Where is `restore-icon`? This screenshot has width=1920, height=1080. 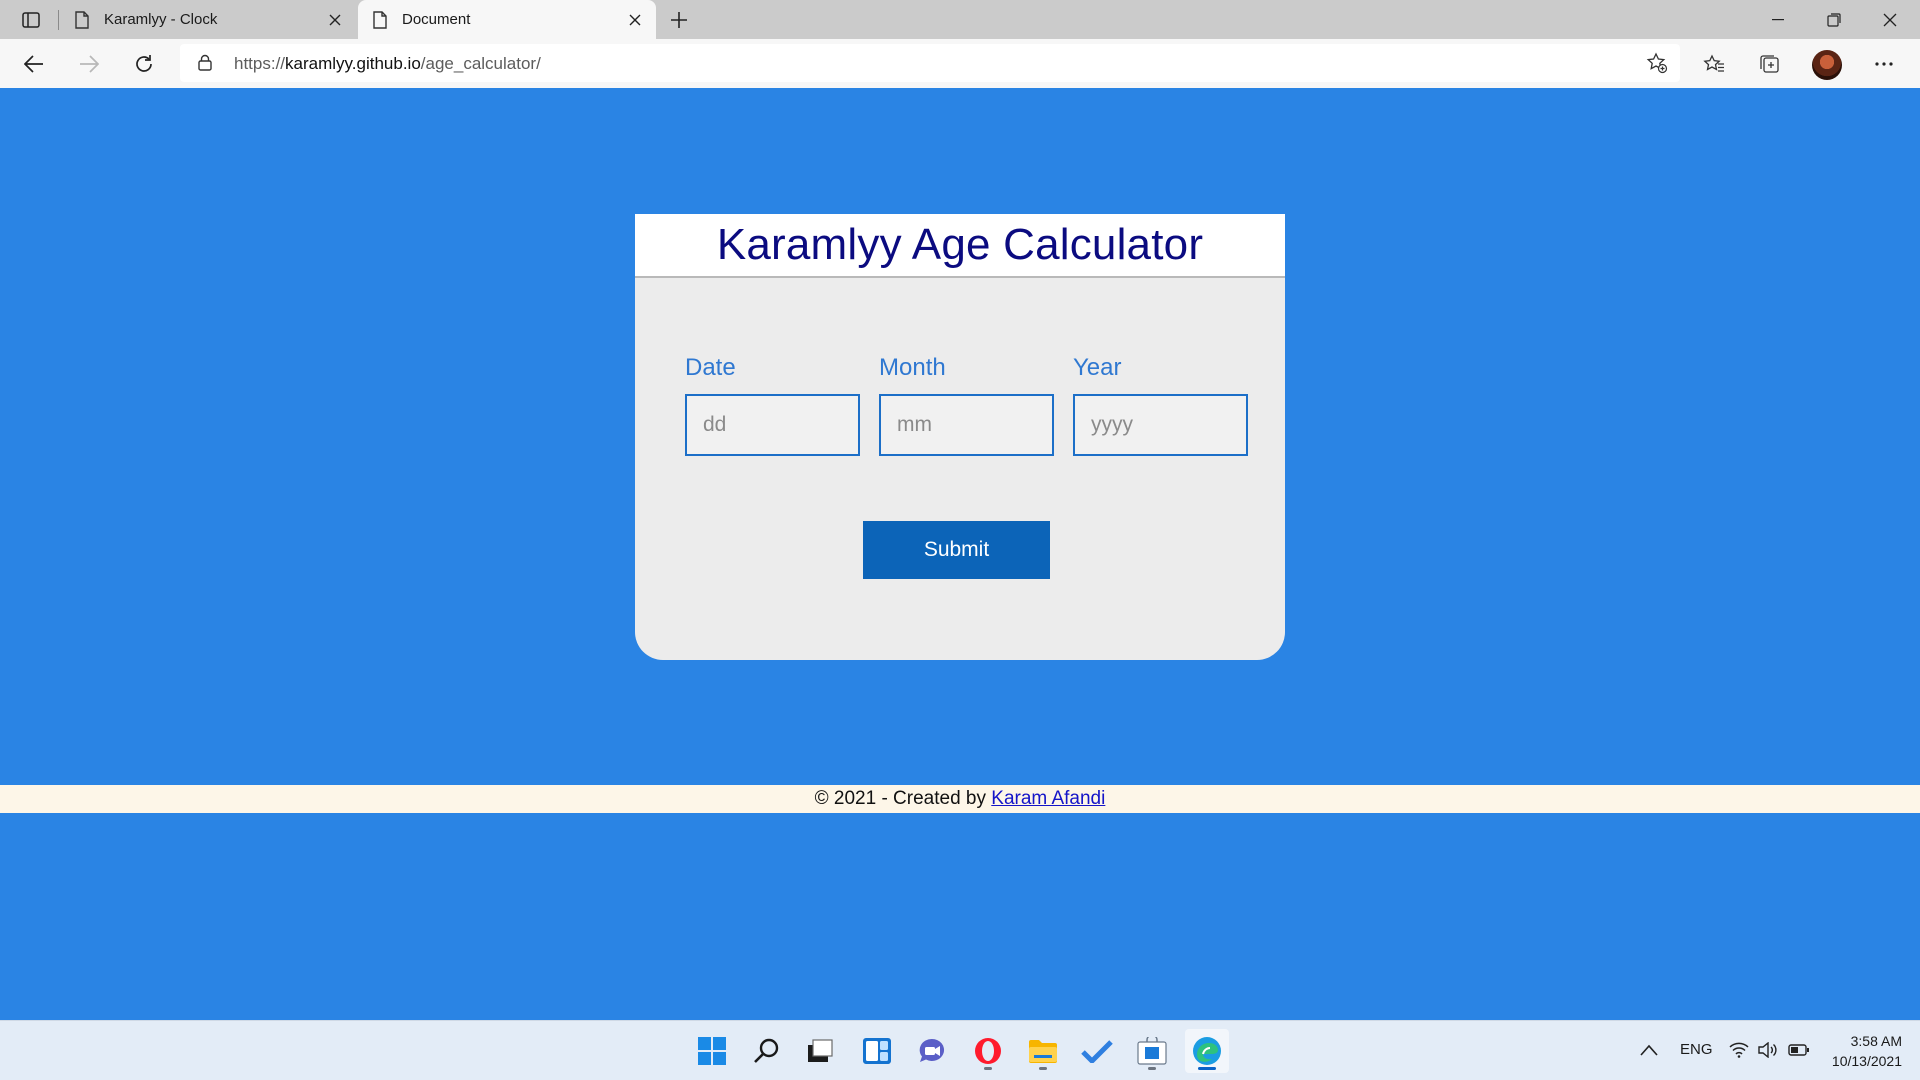
restore-icon is located at coordinates (1834, 19).